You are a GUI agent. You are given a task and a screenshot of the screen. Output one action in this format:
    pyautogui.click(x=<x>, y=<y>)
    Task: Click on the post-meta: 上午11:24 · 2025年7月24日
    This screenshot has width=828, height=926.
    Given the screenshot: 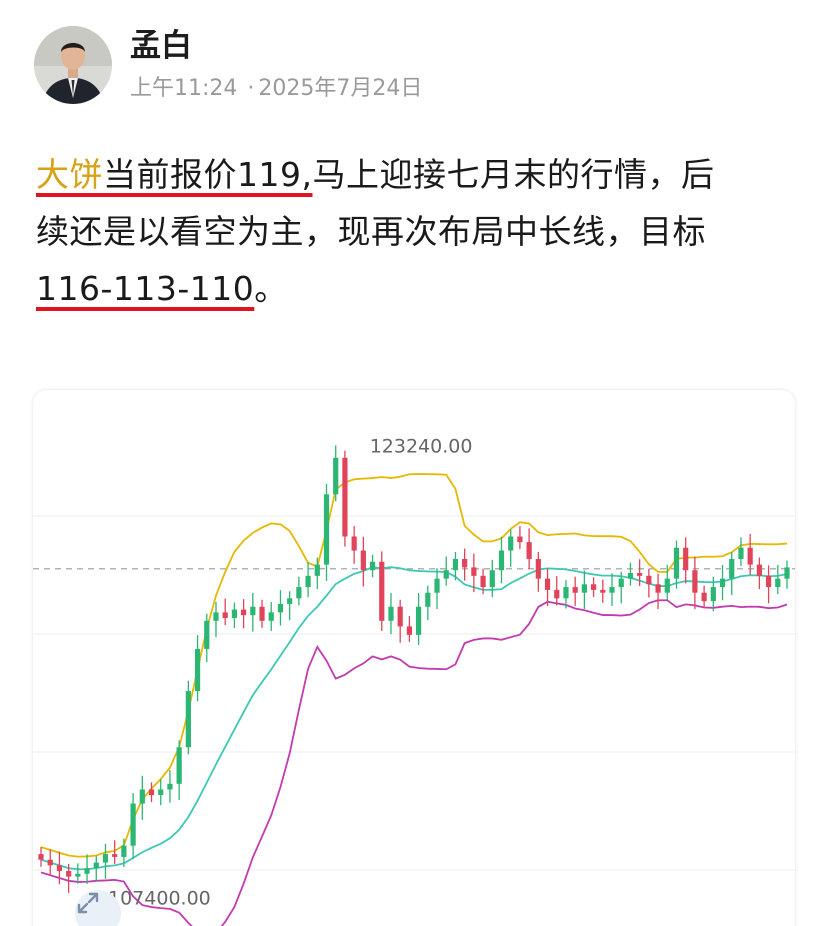 What is the action you would take?
    pyautogui.click(x=276, y=89)
    